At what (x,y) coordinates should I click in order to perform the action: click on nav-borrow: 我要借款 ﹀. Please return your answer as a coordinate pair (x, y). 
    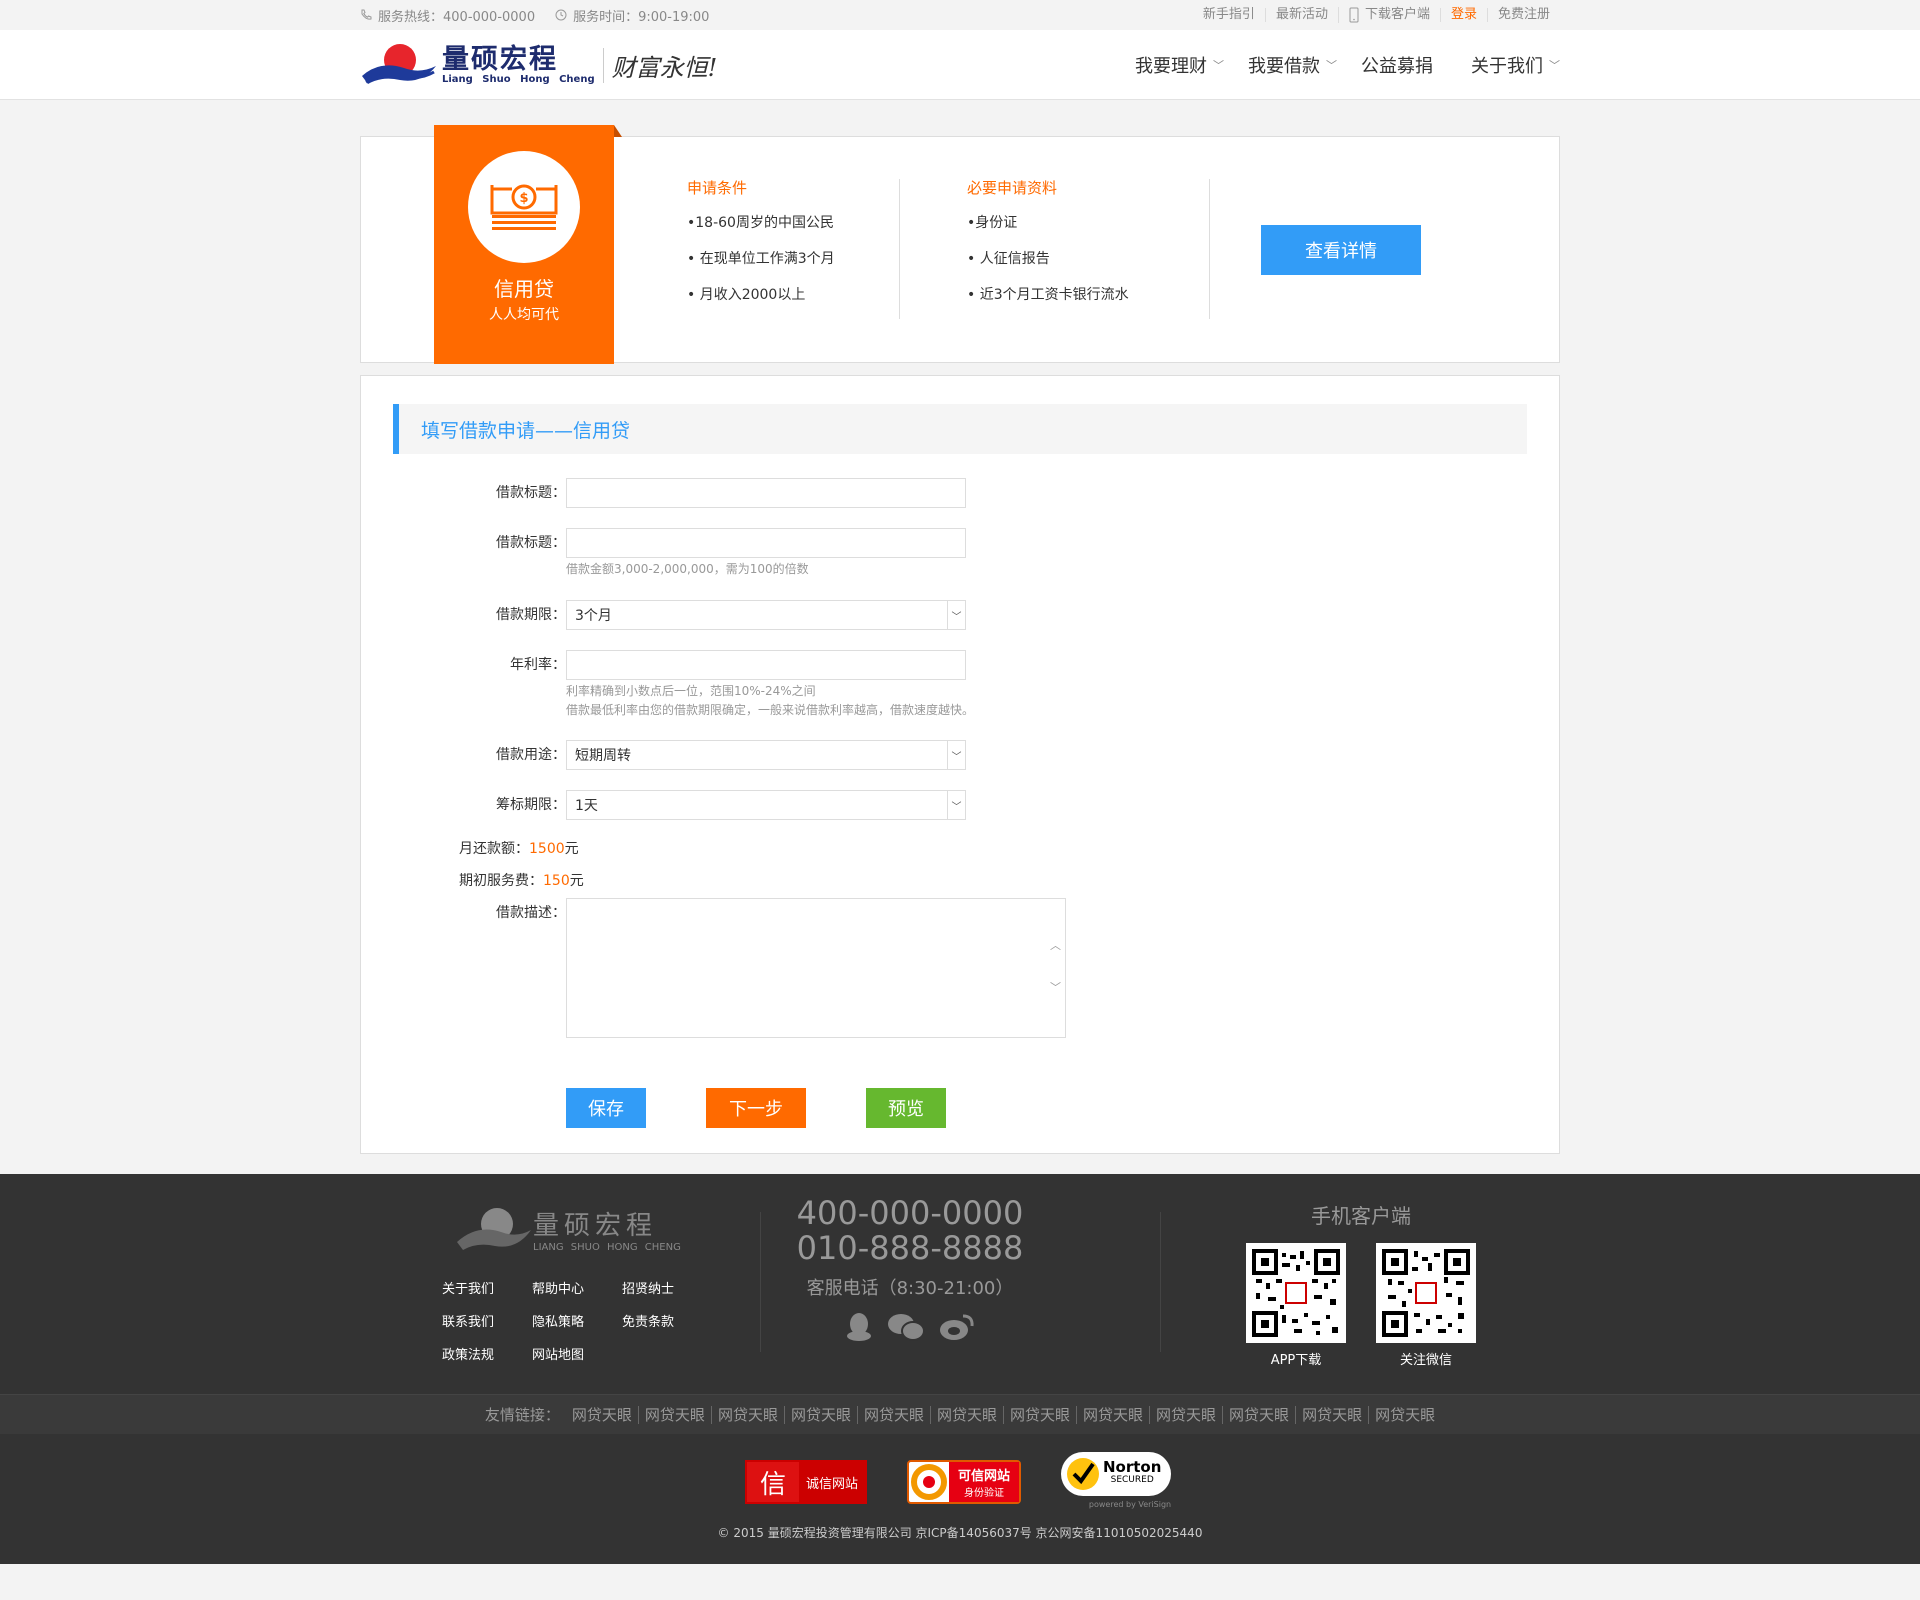
    Looking at the image, I should click on (1292, 65).